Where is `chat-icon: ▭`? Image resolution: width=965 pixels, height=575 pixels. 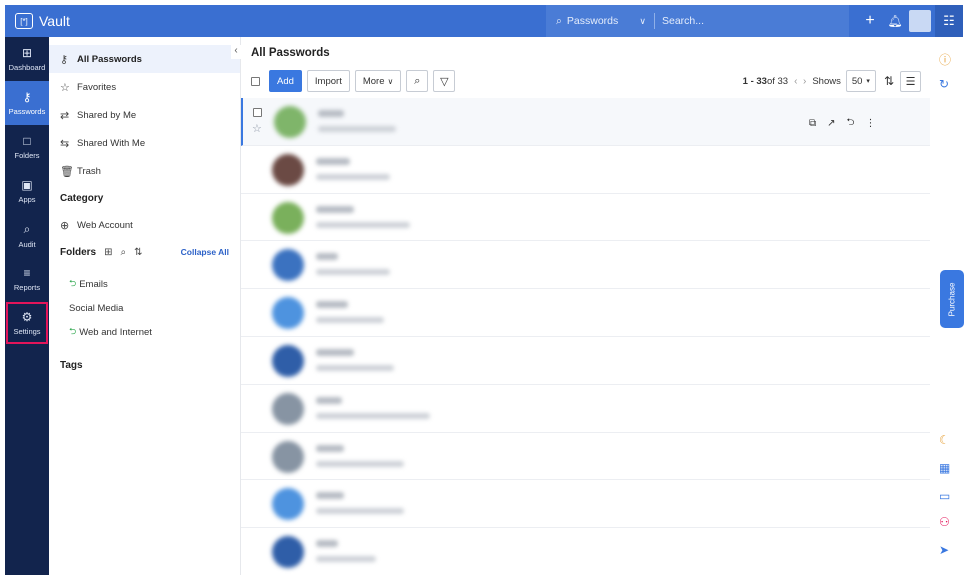
chat-icon: ▭ is located at coordinates (944, 496).